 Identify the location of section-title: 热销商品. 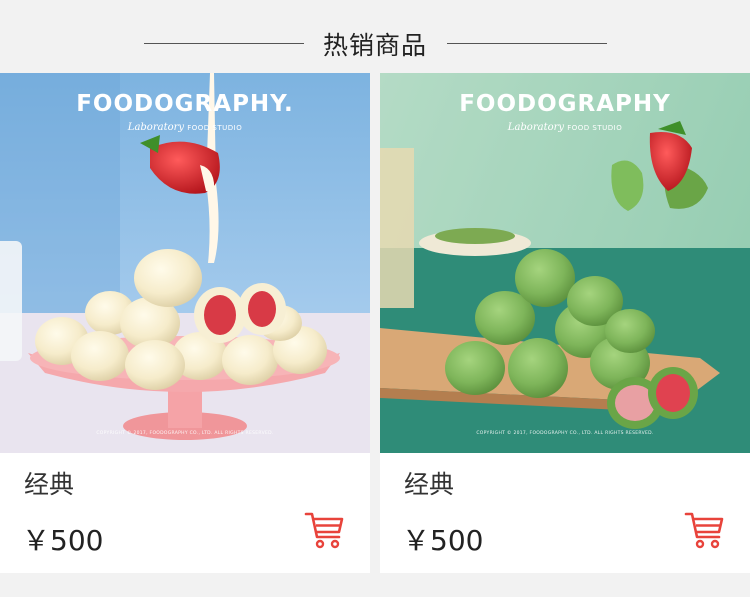
(374, 45).